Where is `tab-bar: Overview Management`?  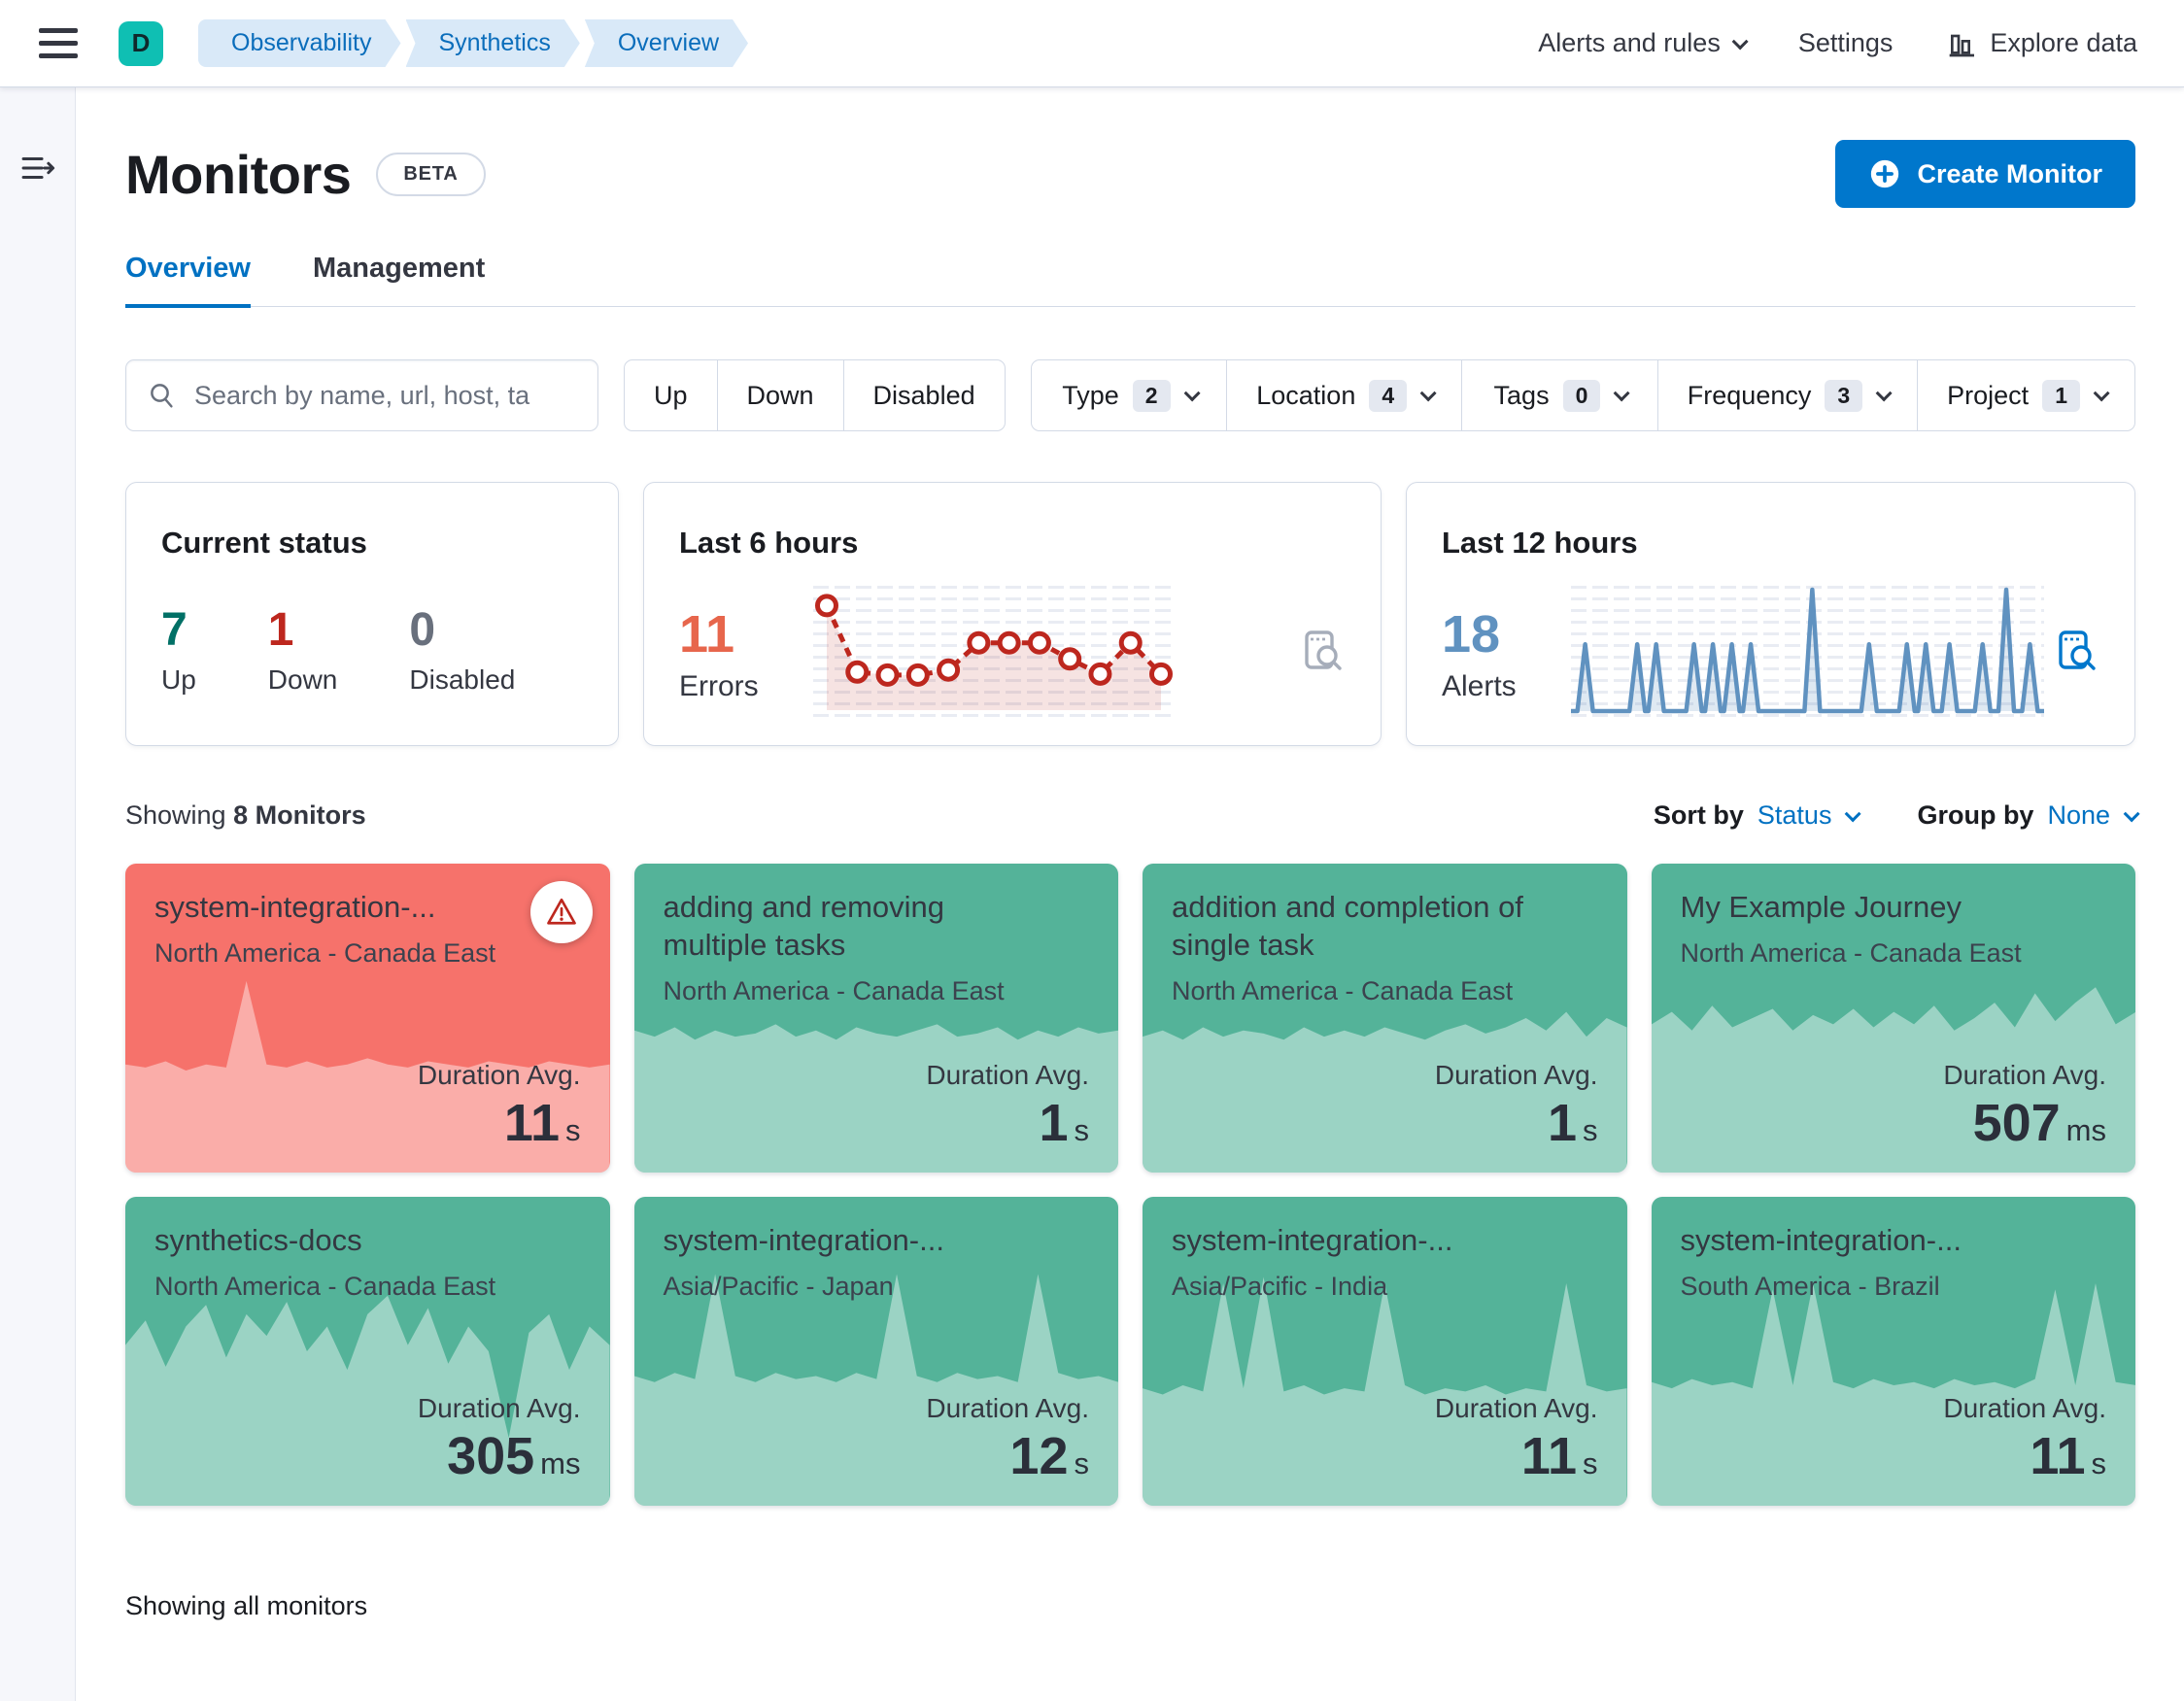
tab-bar: Overview Management is located at coordinates (1130, 280).